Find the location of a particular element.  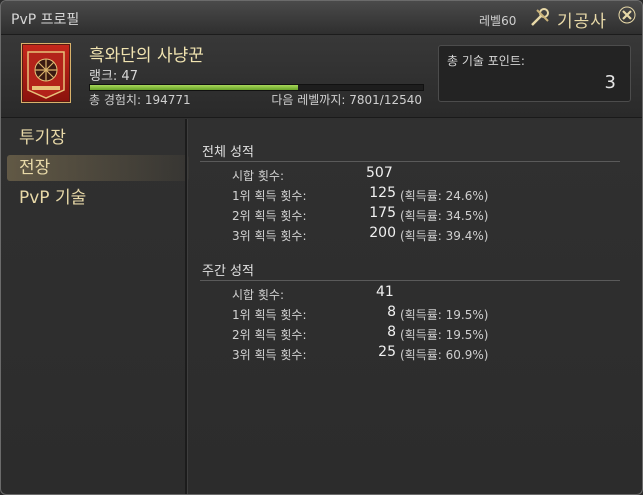

exp-progress-bar is located at coordinates (256, 87).